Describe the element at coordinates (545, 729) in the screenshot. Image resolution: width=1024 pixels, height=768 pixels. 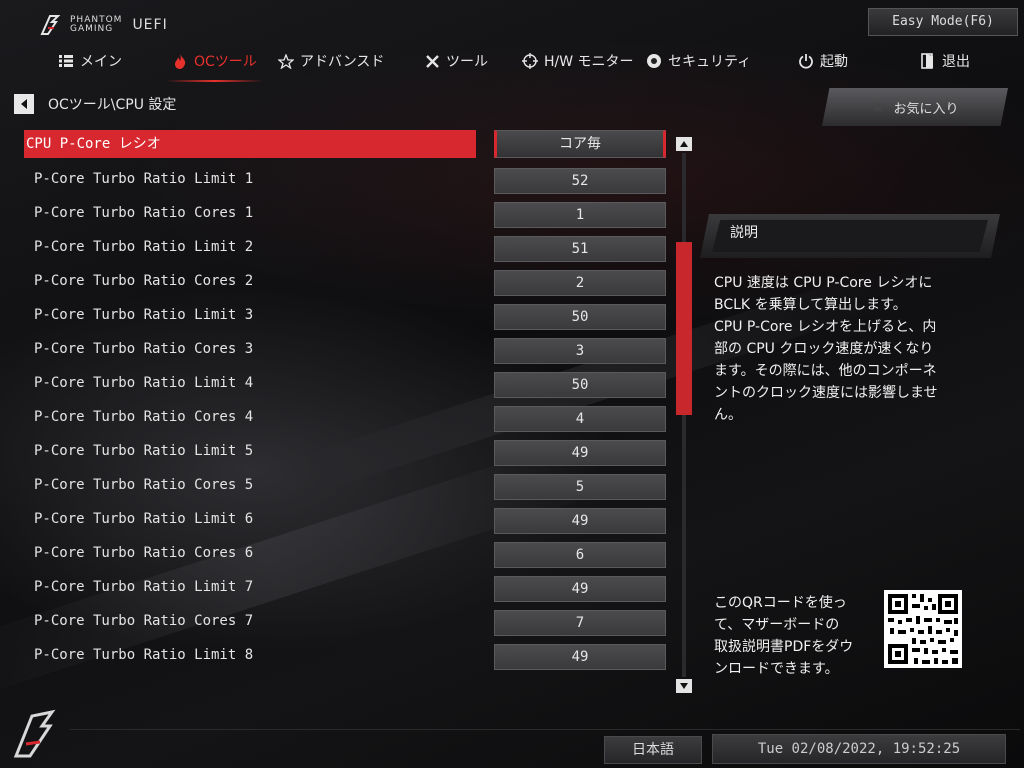
I see `footer-divider` at that location.